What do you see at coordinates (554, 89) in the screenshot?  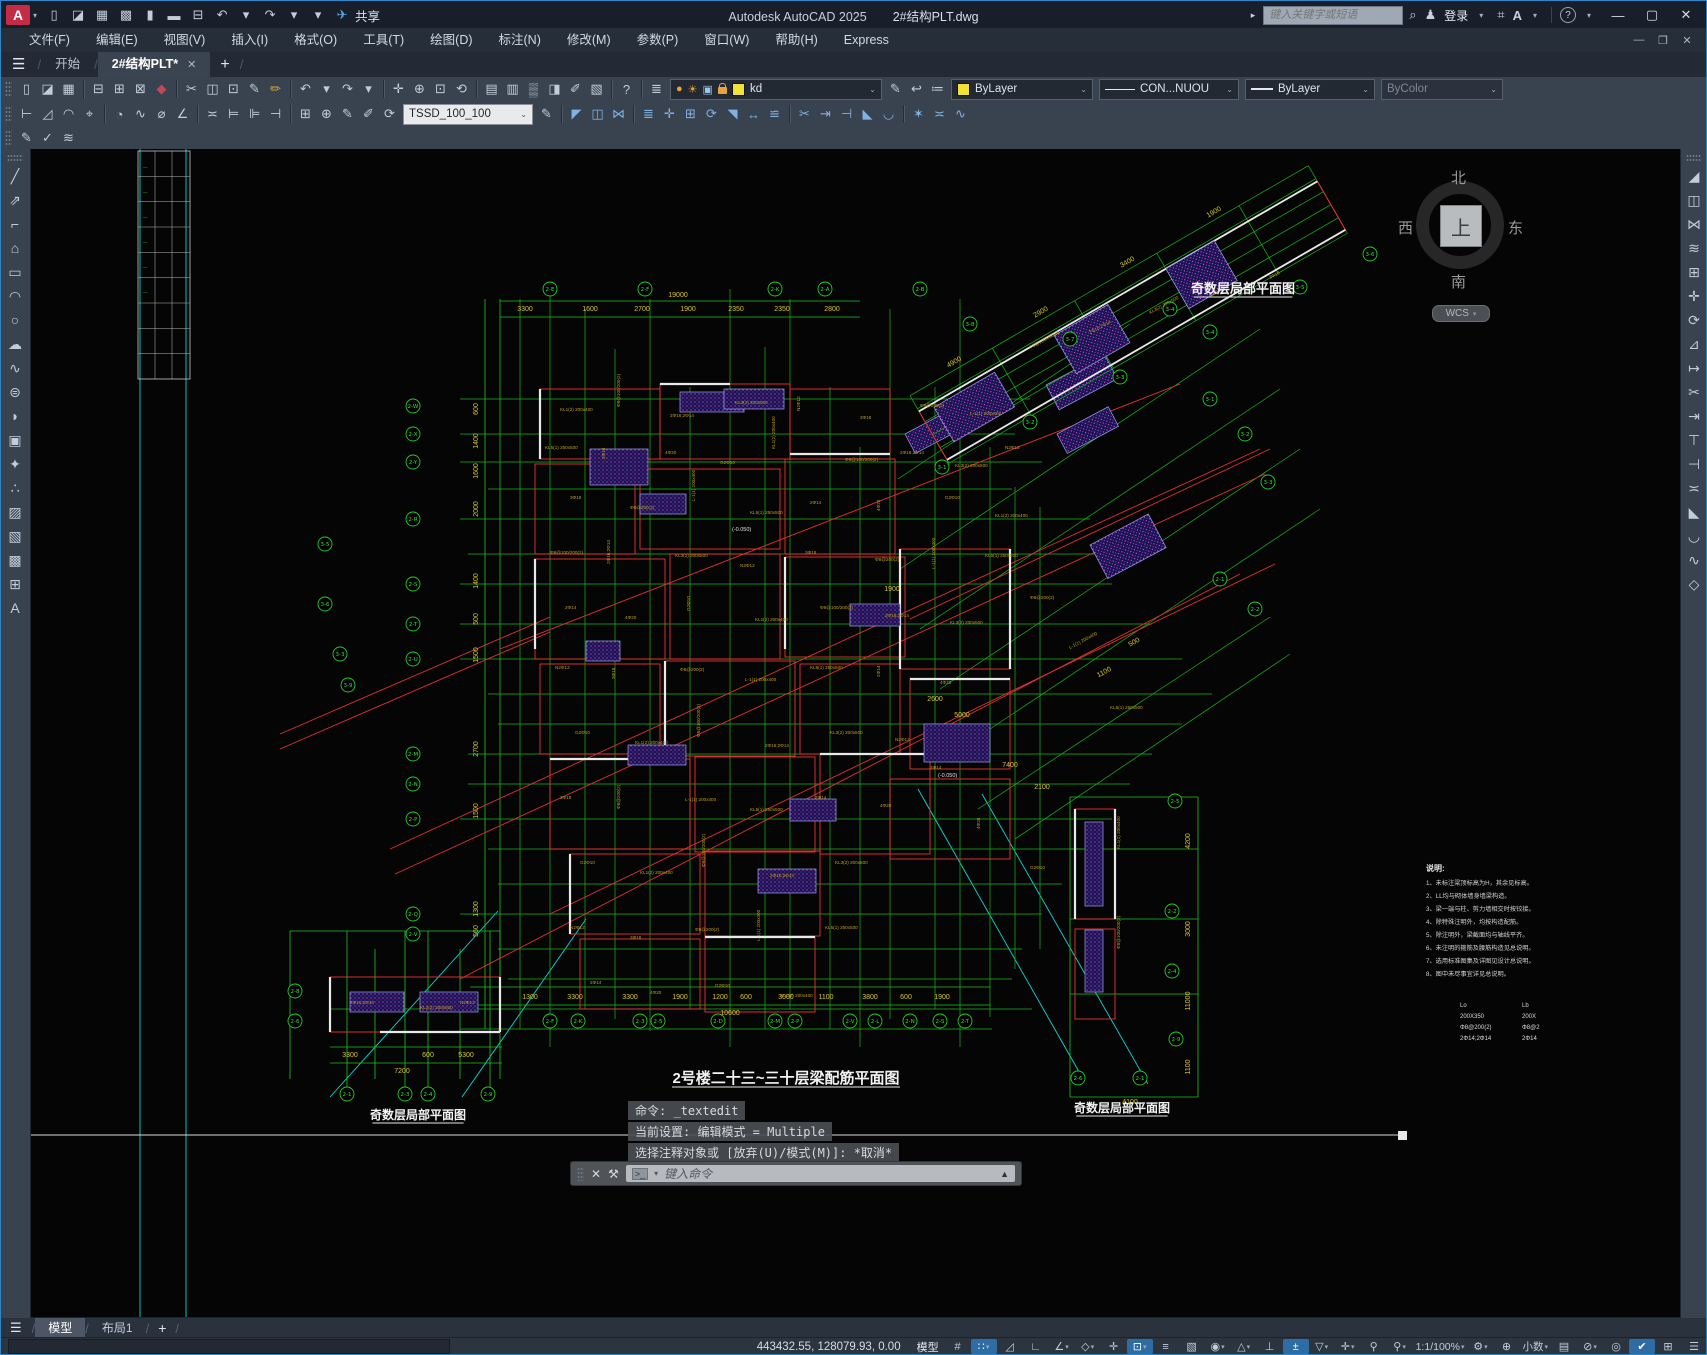 I see `sheet-set-button: ◨` at bounding box center [554, 89].